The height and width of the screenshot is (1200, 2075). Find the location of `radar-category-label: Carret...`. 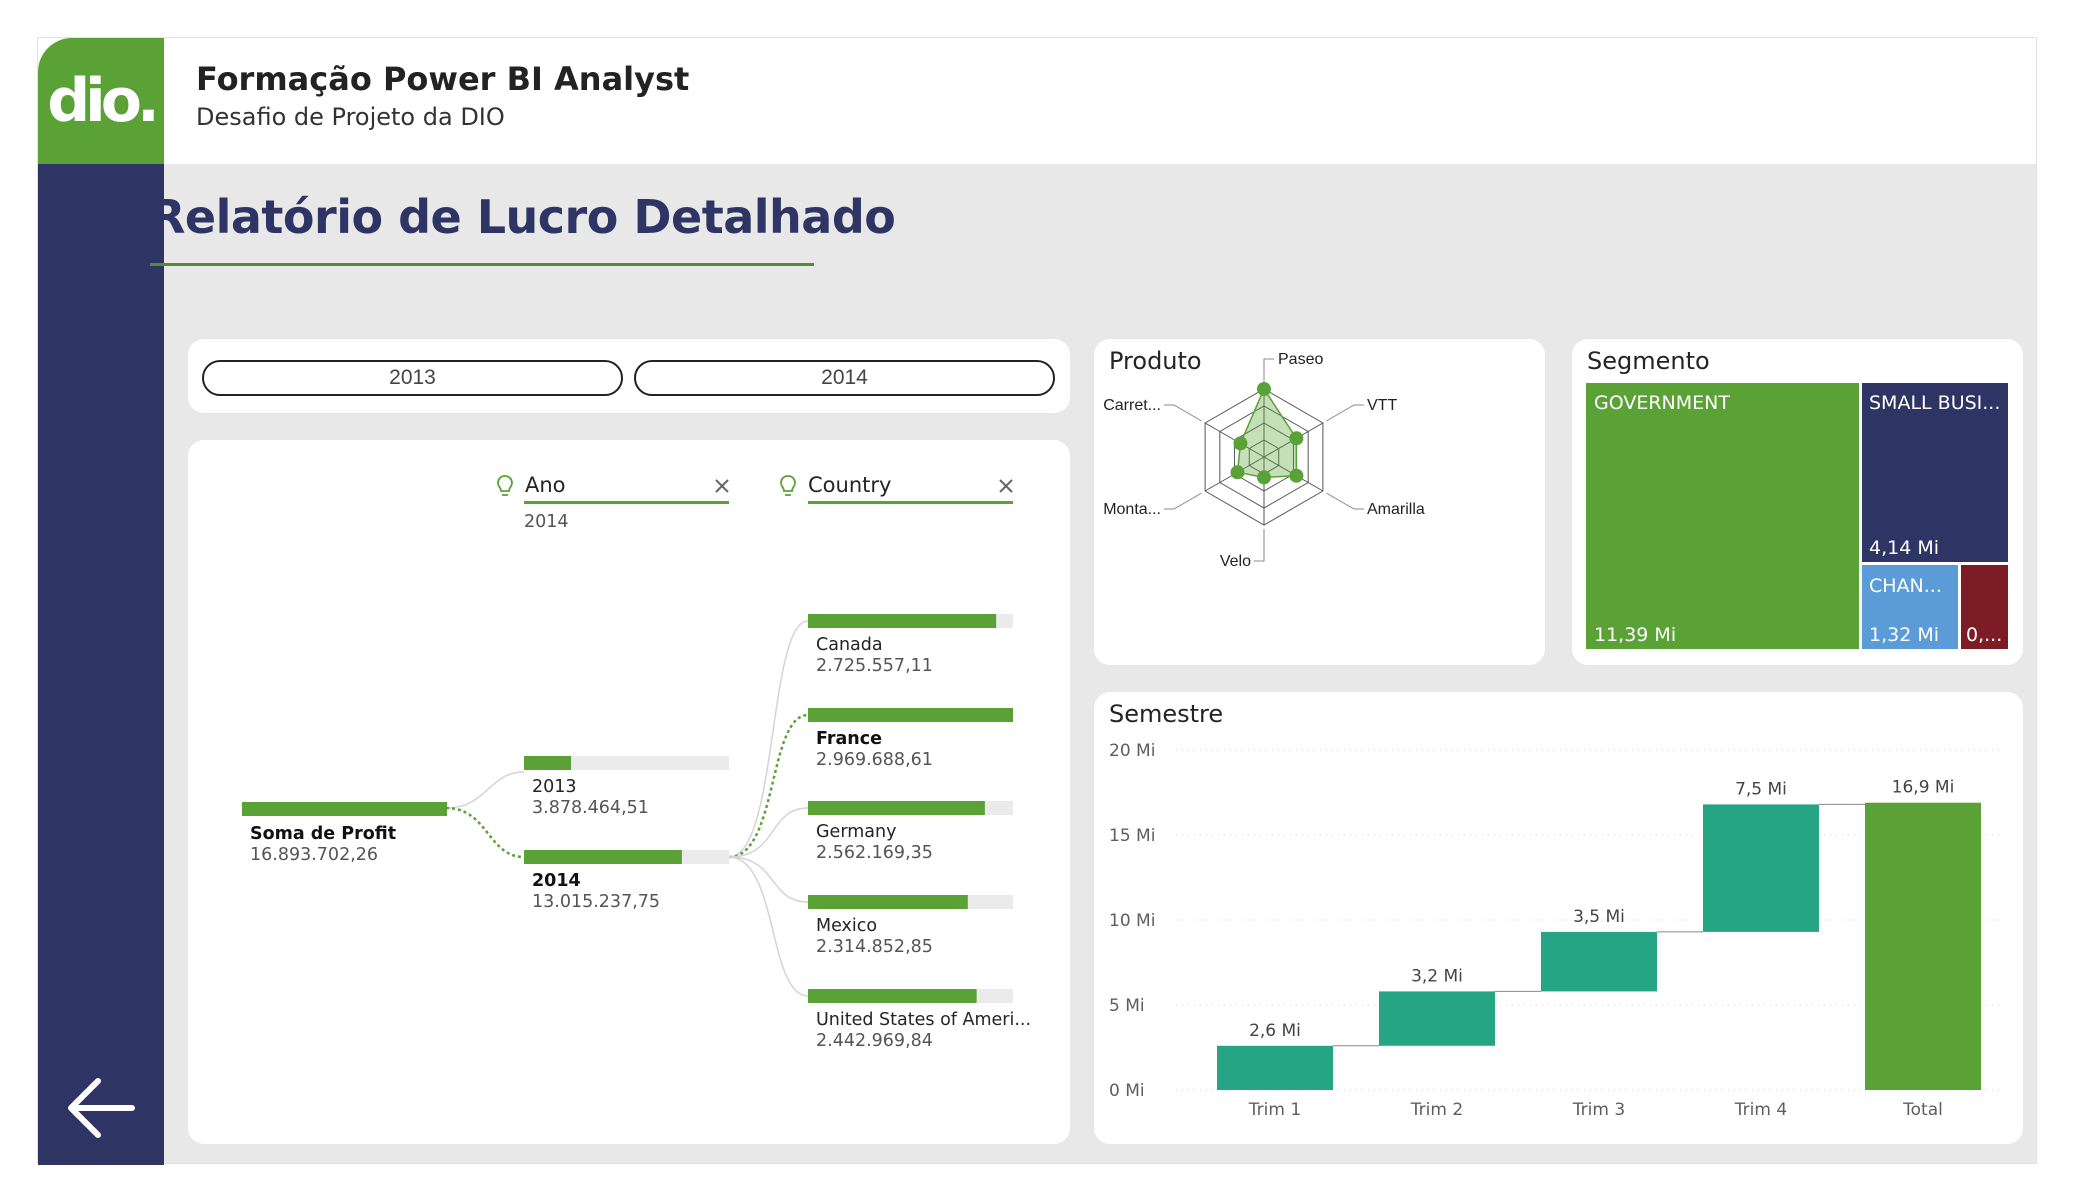

radar-category-label: Carret... is located at coordinates (1132, 405).